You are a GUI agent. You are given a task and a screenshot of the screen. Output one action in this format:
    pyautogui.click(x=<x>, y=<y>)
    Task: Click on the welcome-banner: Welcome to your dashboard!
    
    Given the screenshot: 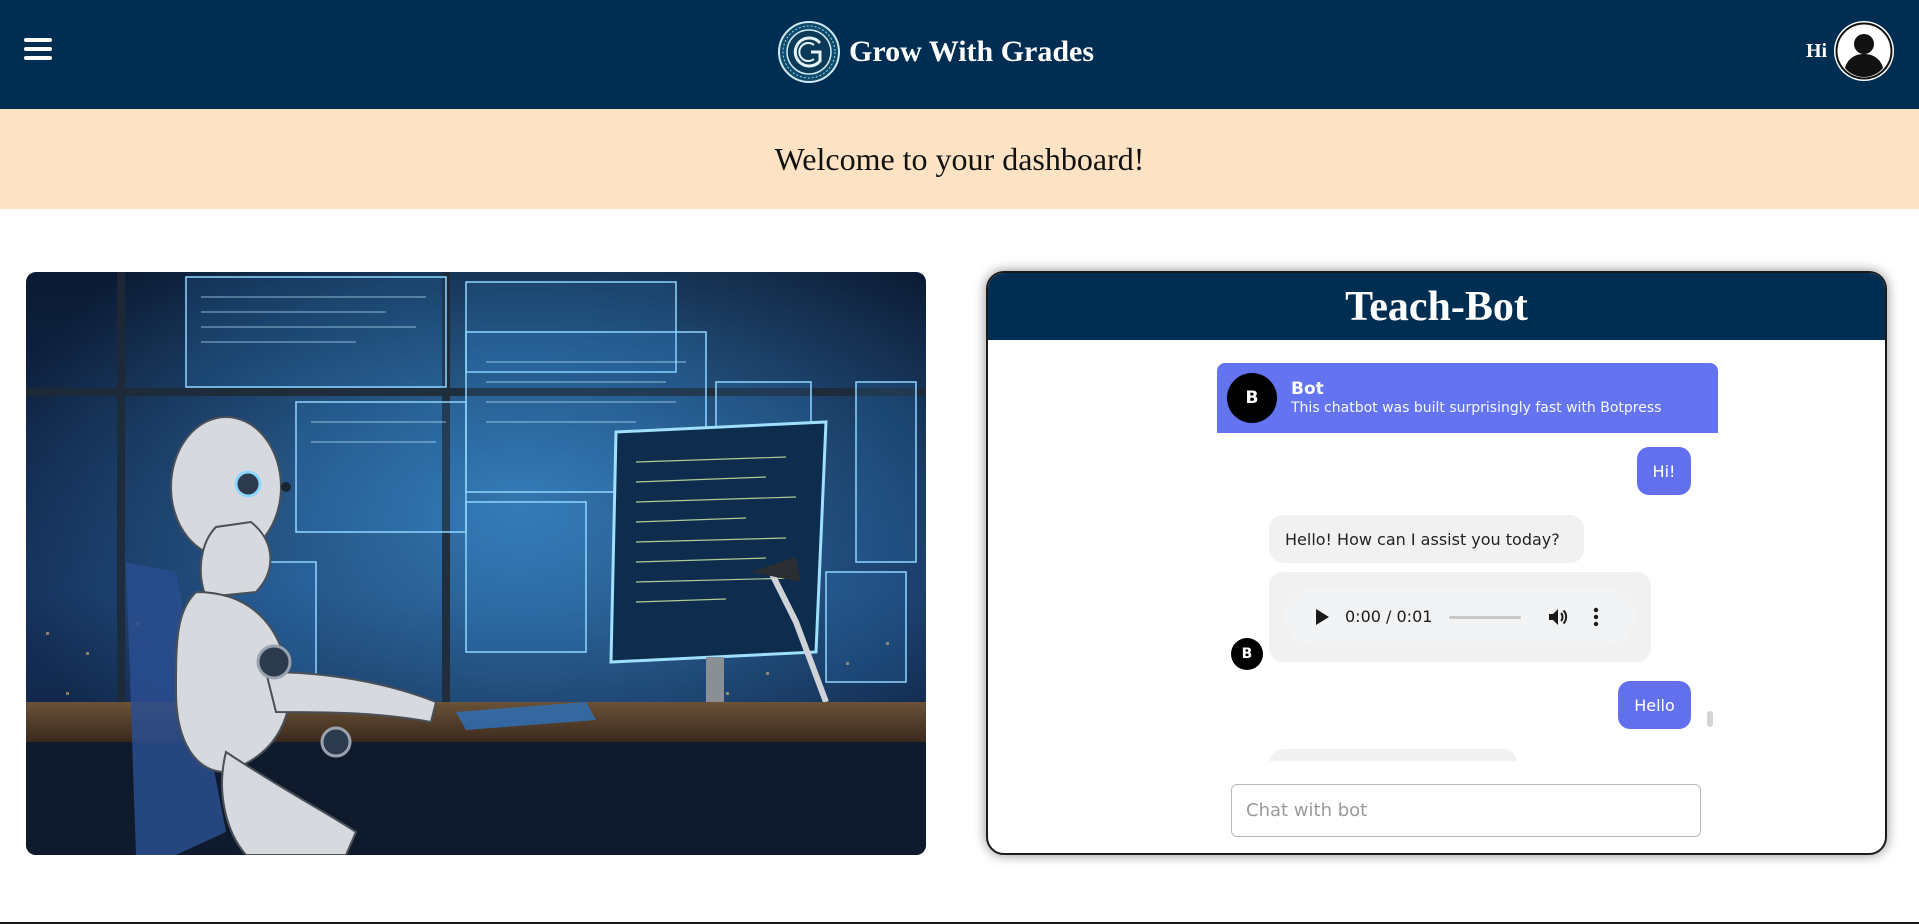 What is the action you would take?
    pyautogui.click(x=959, y=159)
    